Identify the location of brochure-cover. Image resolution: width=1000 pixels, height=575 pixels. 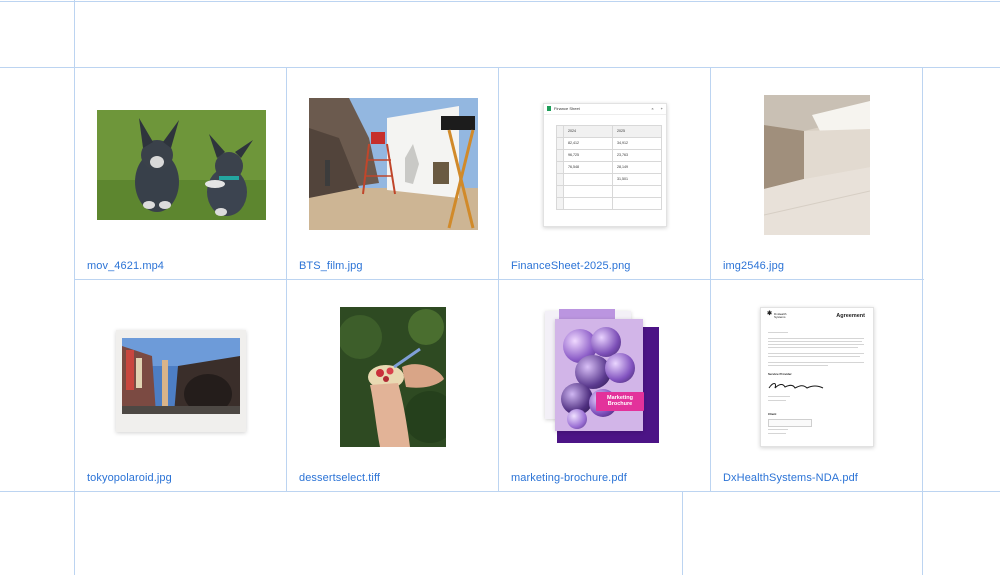
(599, 374).